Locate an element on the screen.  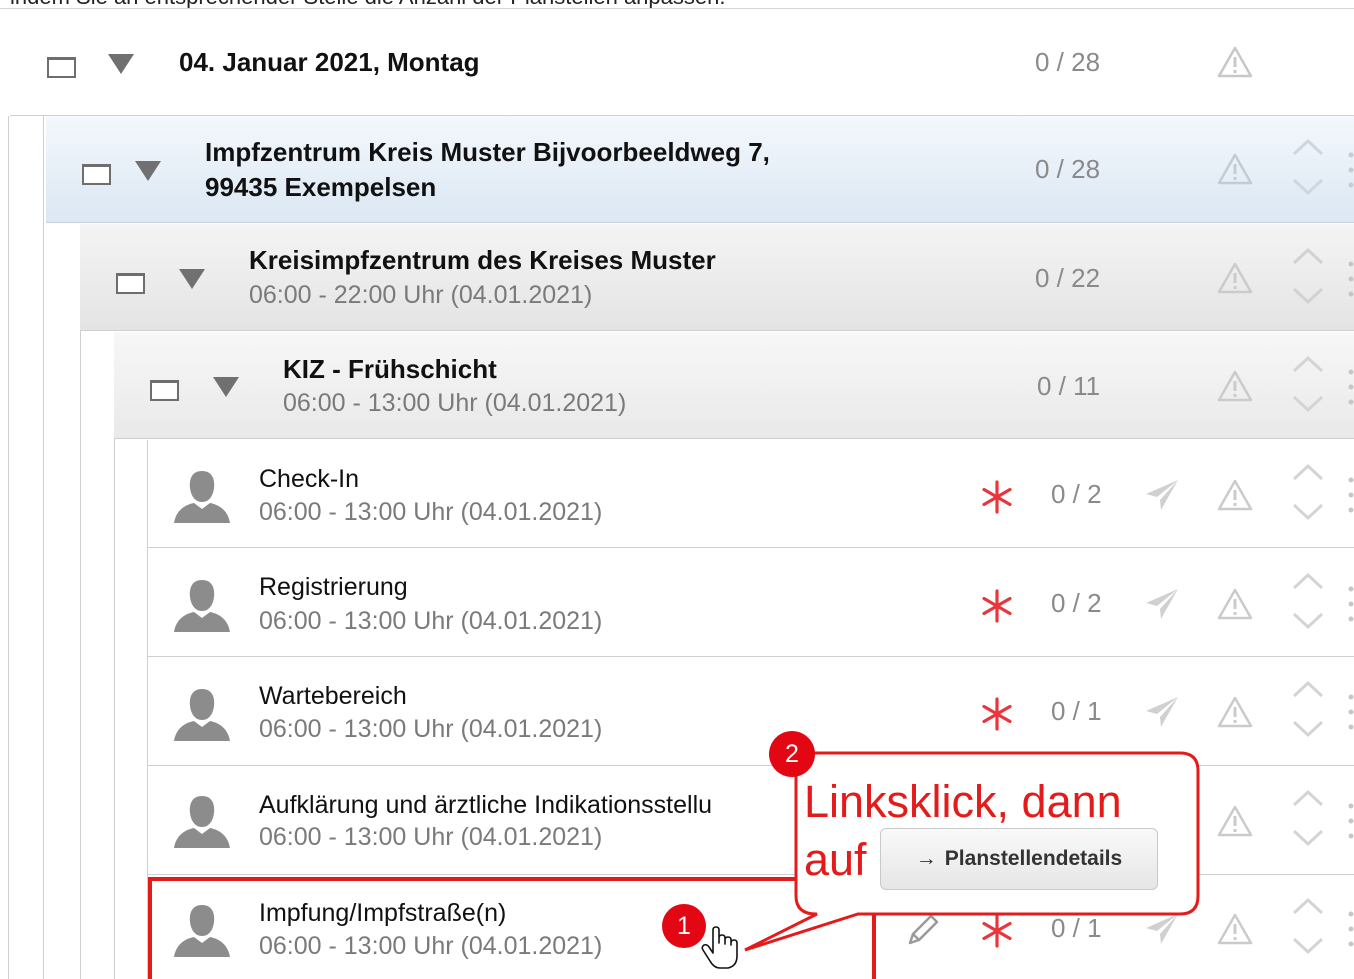
arrow-right-icon: → is located at coordinates (926, 858).